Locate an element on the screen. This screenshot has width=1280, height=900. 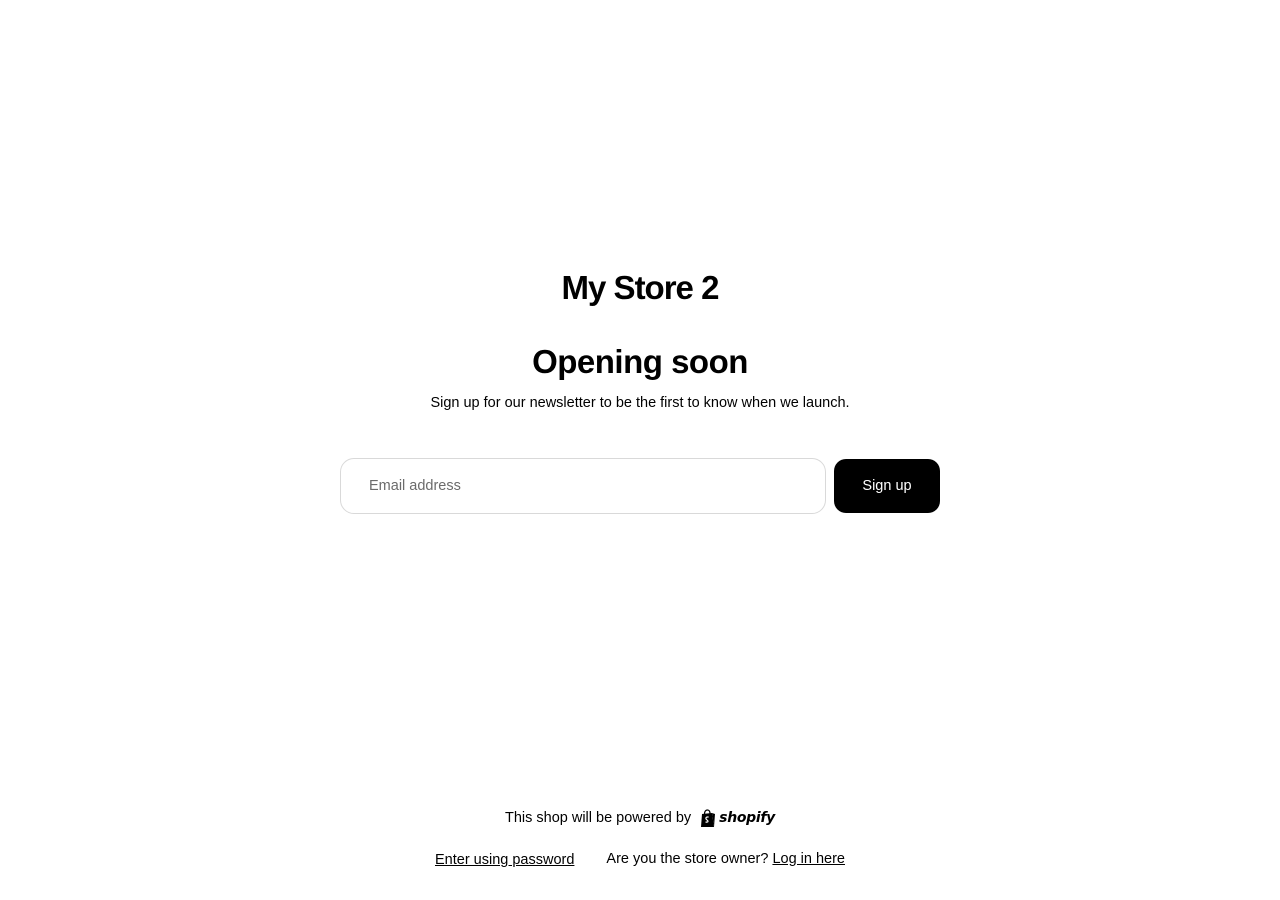
shopify-logo: shopify is located at coordinates (737, 818).